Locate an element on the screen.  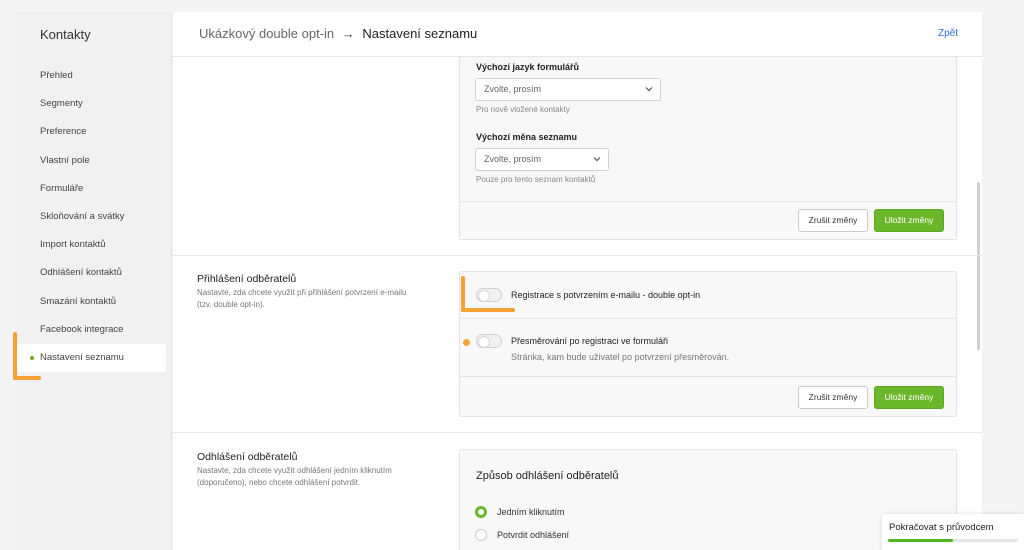
sidebar-item-prehled: Přehled is located at coordinates (94, 76).